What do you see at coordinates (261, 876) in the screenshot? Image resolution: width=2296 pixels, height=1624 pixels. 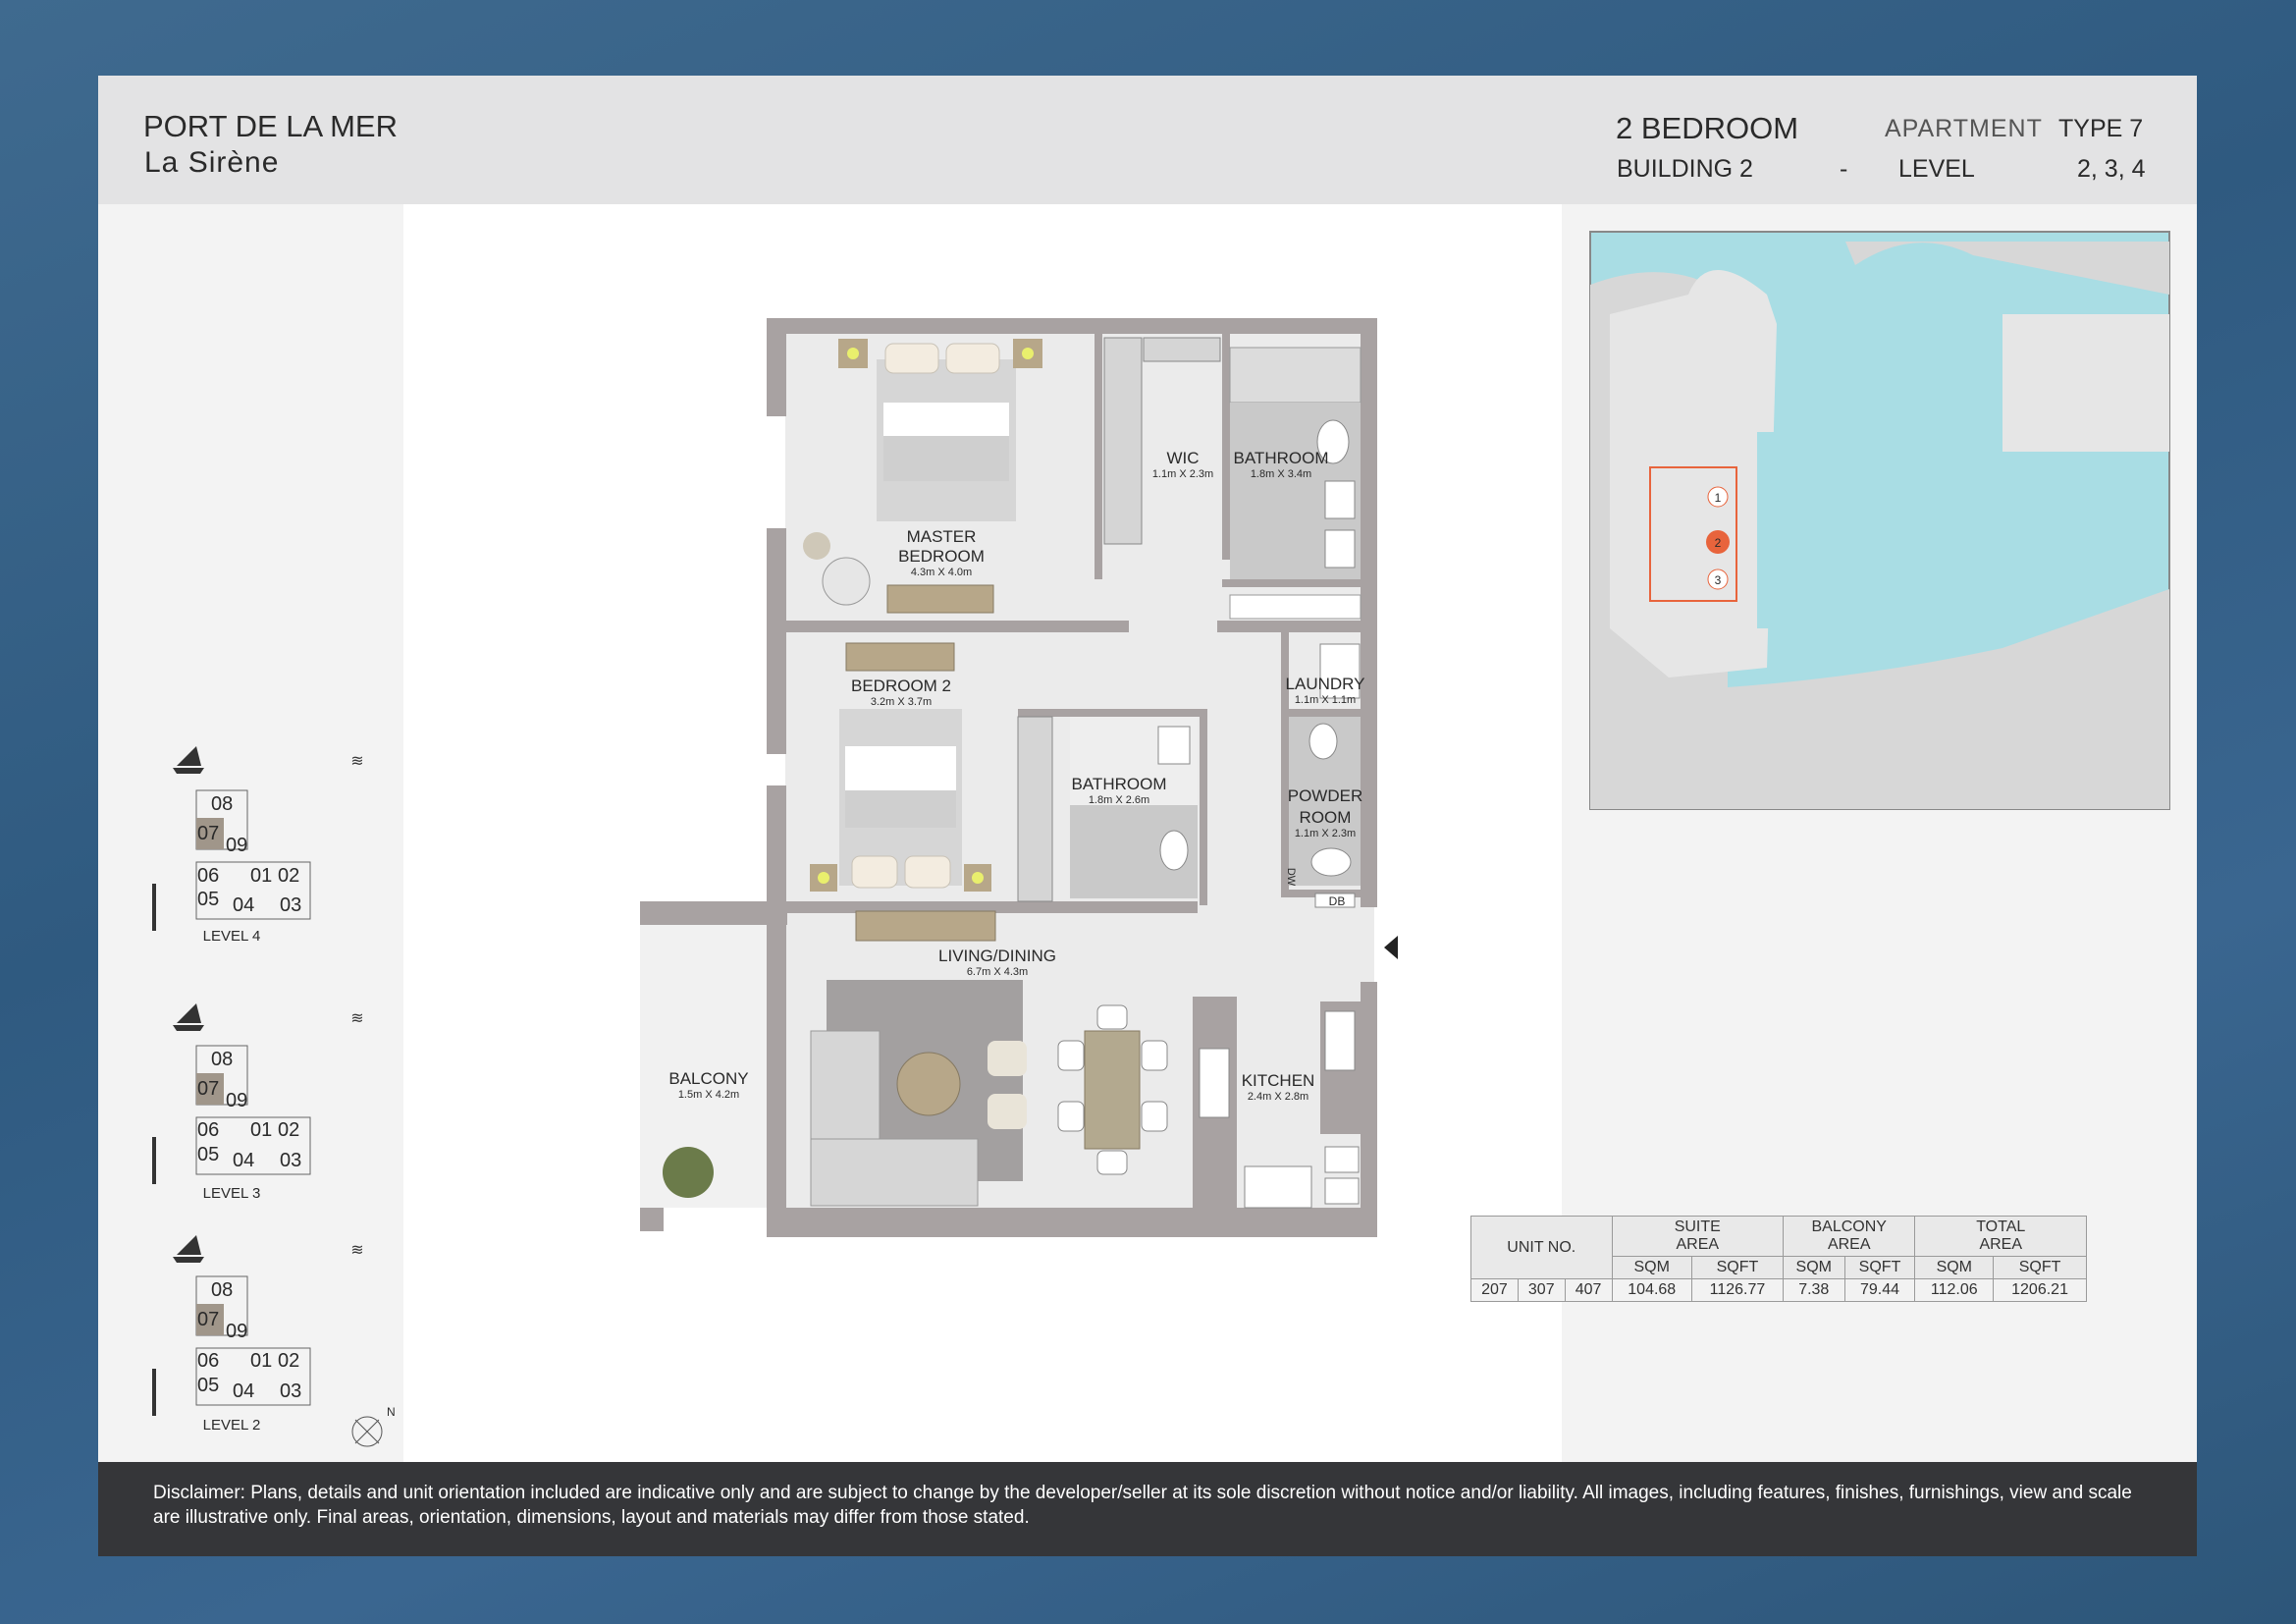 I see `kp4-u01: 01` at bounding box center [261, 876].